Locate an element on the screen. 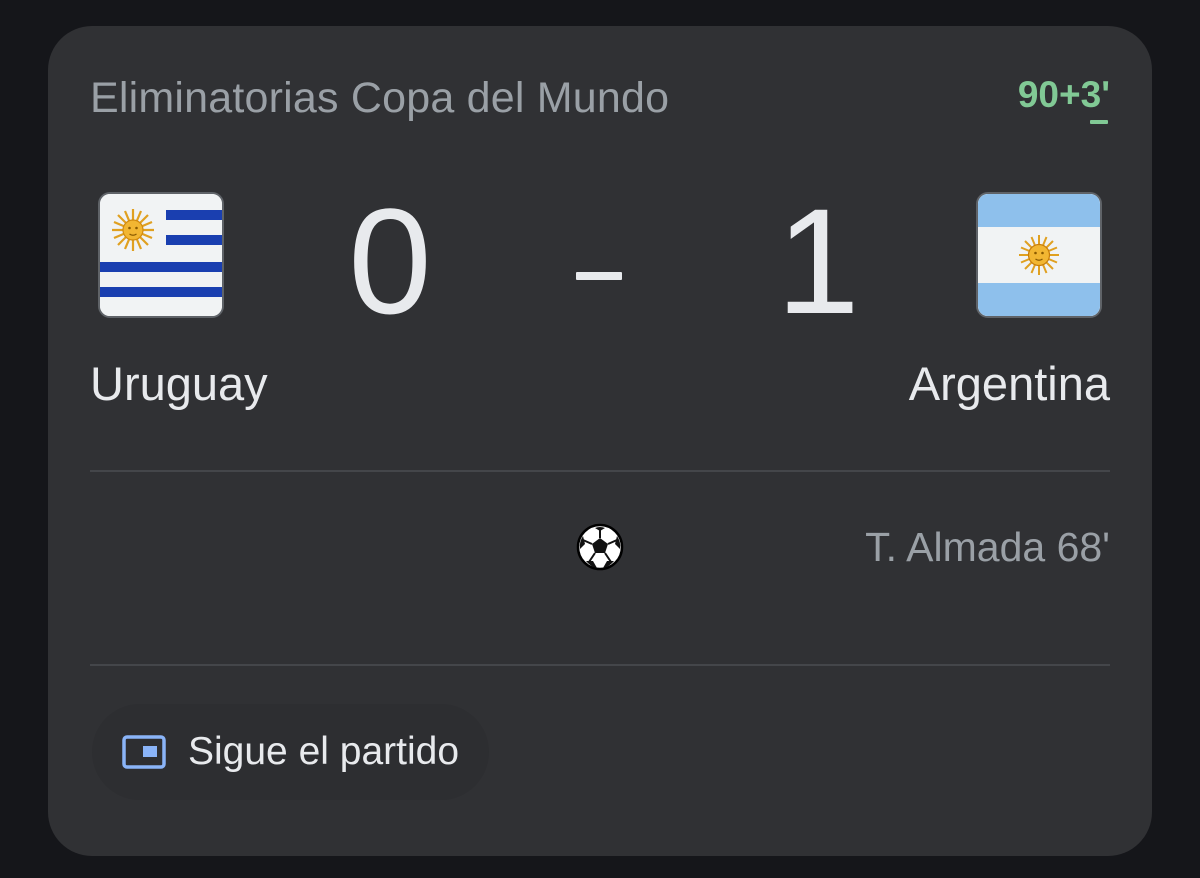 The height and width of the screenshot is (878, 1200). away-score: 1 is located at coordinates (818, 261).